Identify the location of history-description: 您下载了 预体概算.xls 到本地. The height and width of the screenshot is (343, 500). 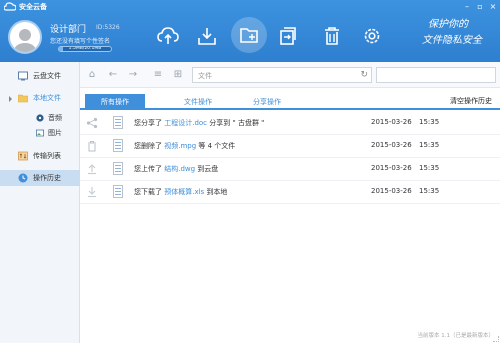
(181, 192).